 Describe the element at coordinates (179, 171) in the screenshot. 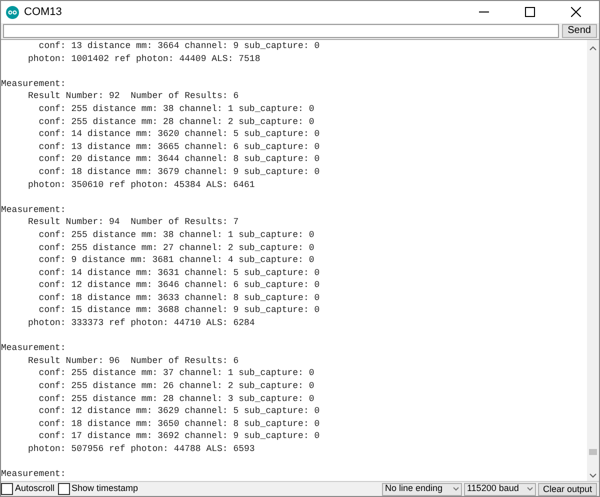

I see `target-line: conf: 18 distance mm: 3679 channel: 9 sub_capture: 0` at that location.